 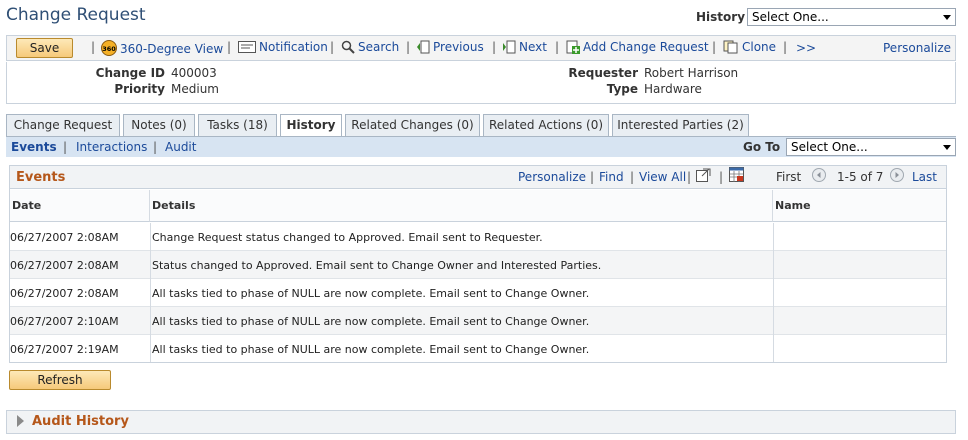 What do you see at coordinates (762, 147) in the screenshot?
I see `goto-label: Go To` at bounding box center [762, 147].